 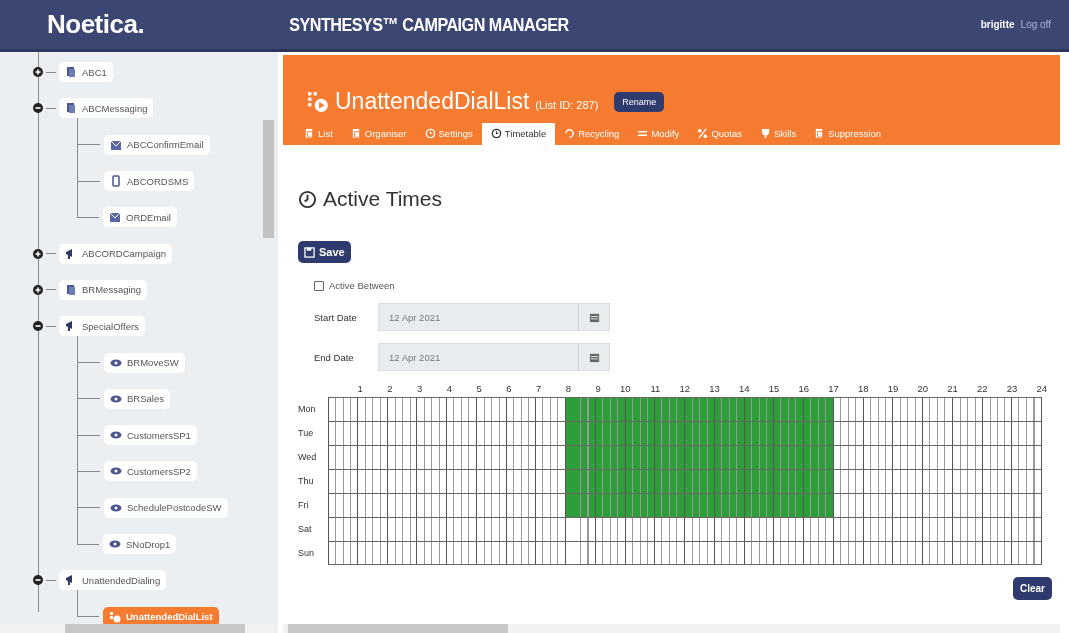 What do you see at coordinates (150, 471) in the screenshot?
I see `tree-item: CustomersSP2` at bounding box center [150, 471].